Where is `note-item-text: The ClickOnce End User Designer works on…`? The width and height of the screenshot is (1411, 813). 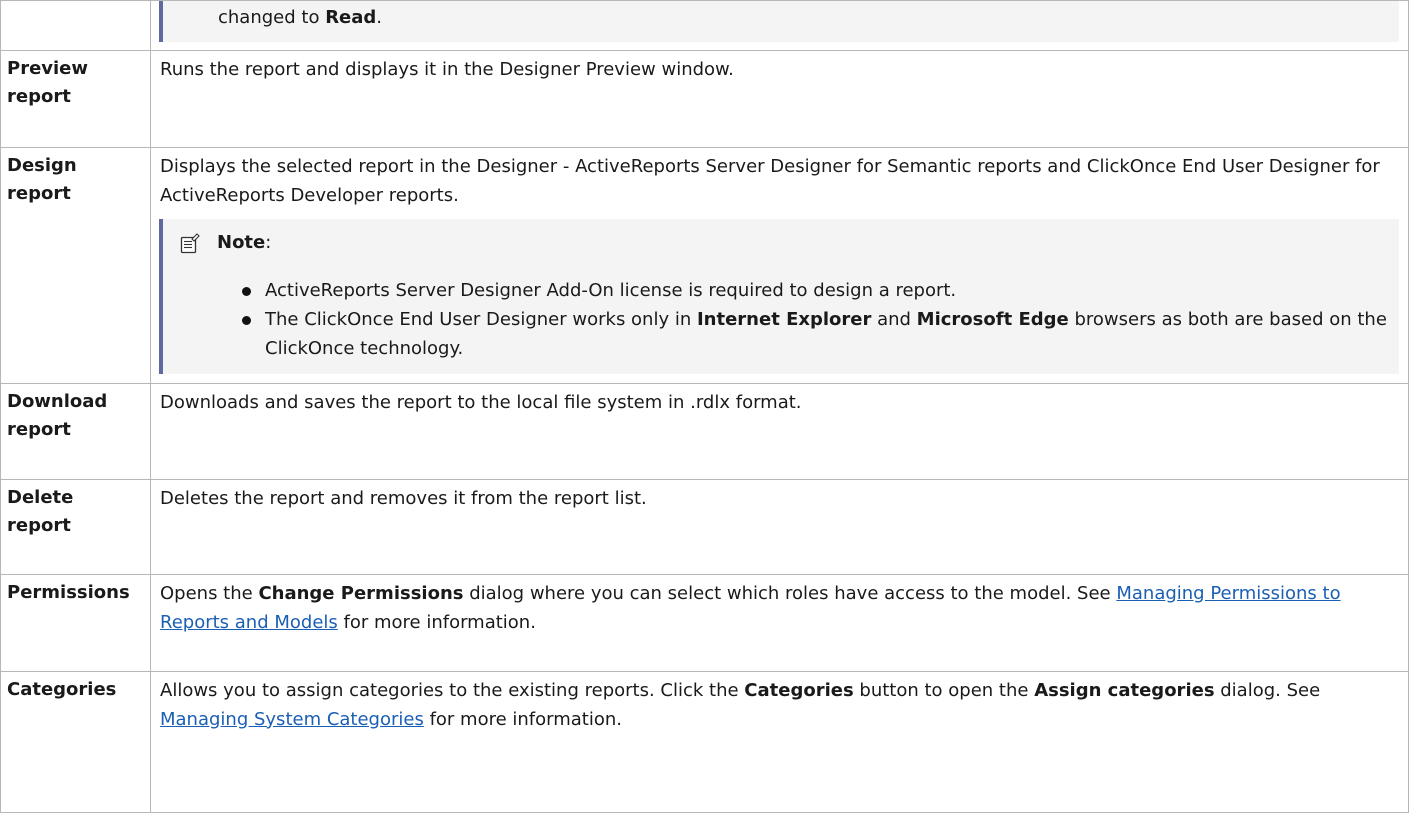
note-item-text: The ClickOnce End User Designer works on… is located at coordinates (481, 320).